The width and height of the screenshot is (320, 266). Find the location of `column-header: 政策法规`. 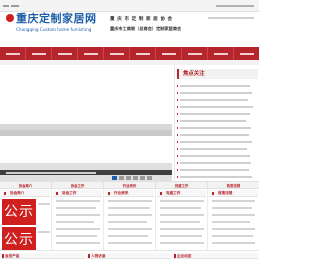

column-header: 政策法规 is located at coordinates (233, 193).